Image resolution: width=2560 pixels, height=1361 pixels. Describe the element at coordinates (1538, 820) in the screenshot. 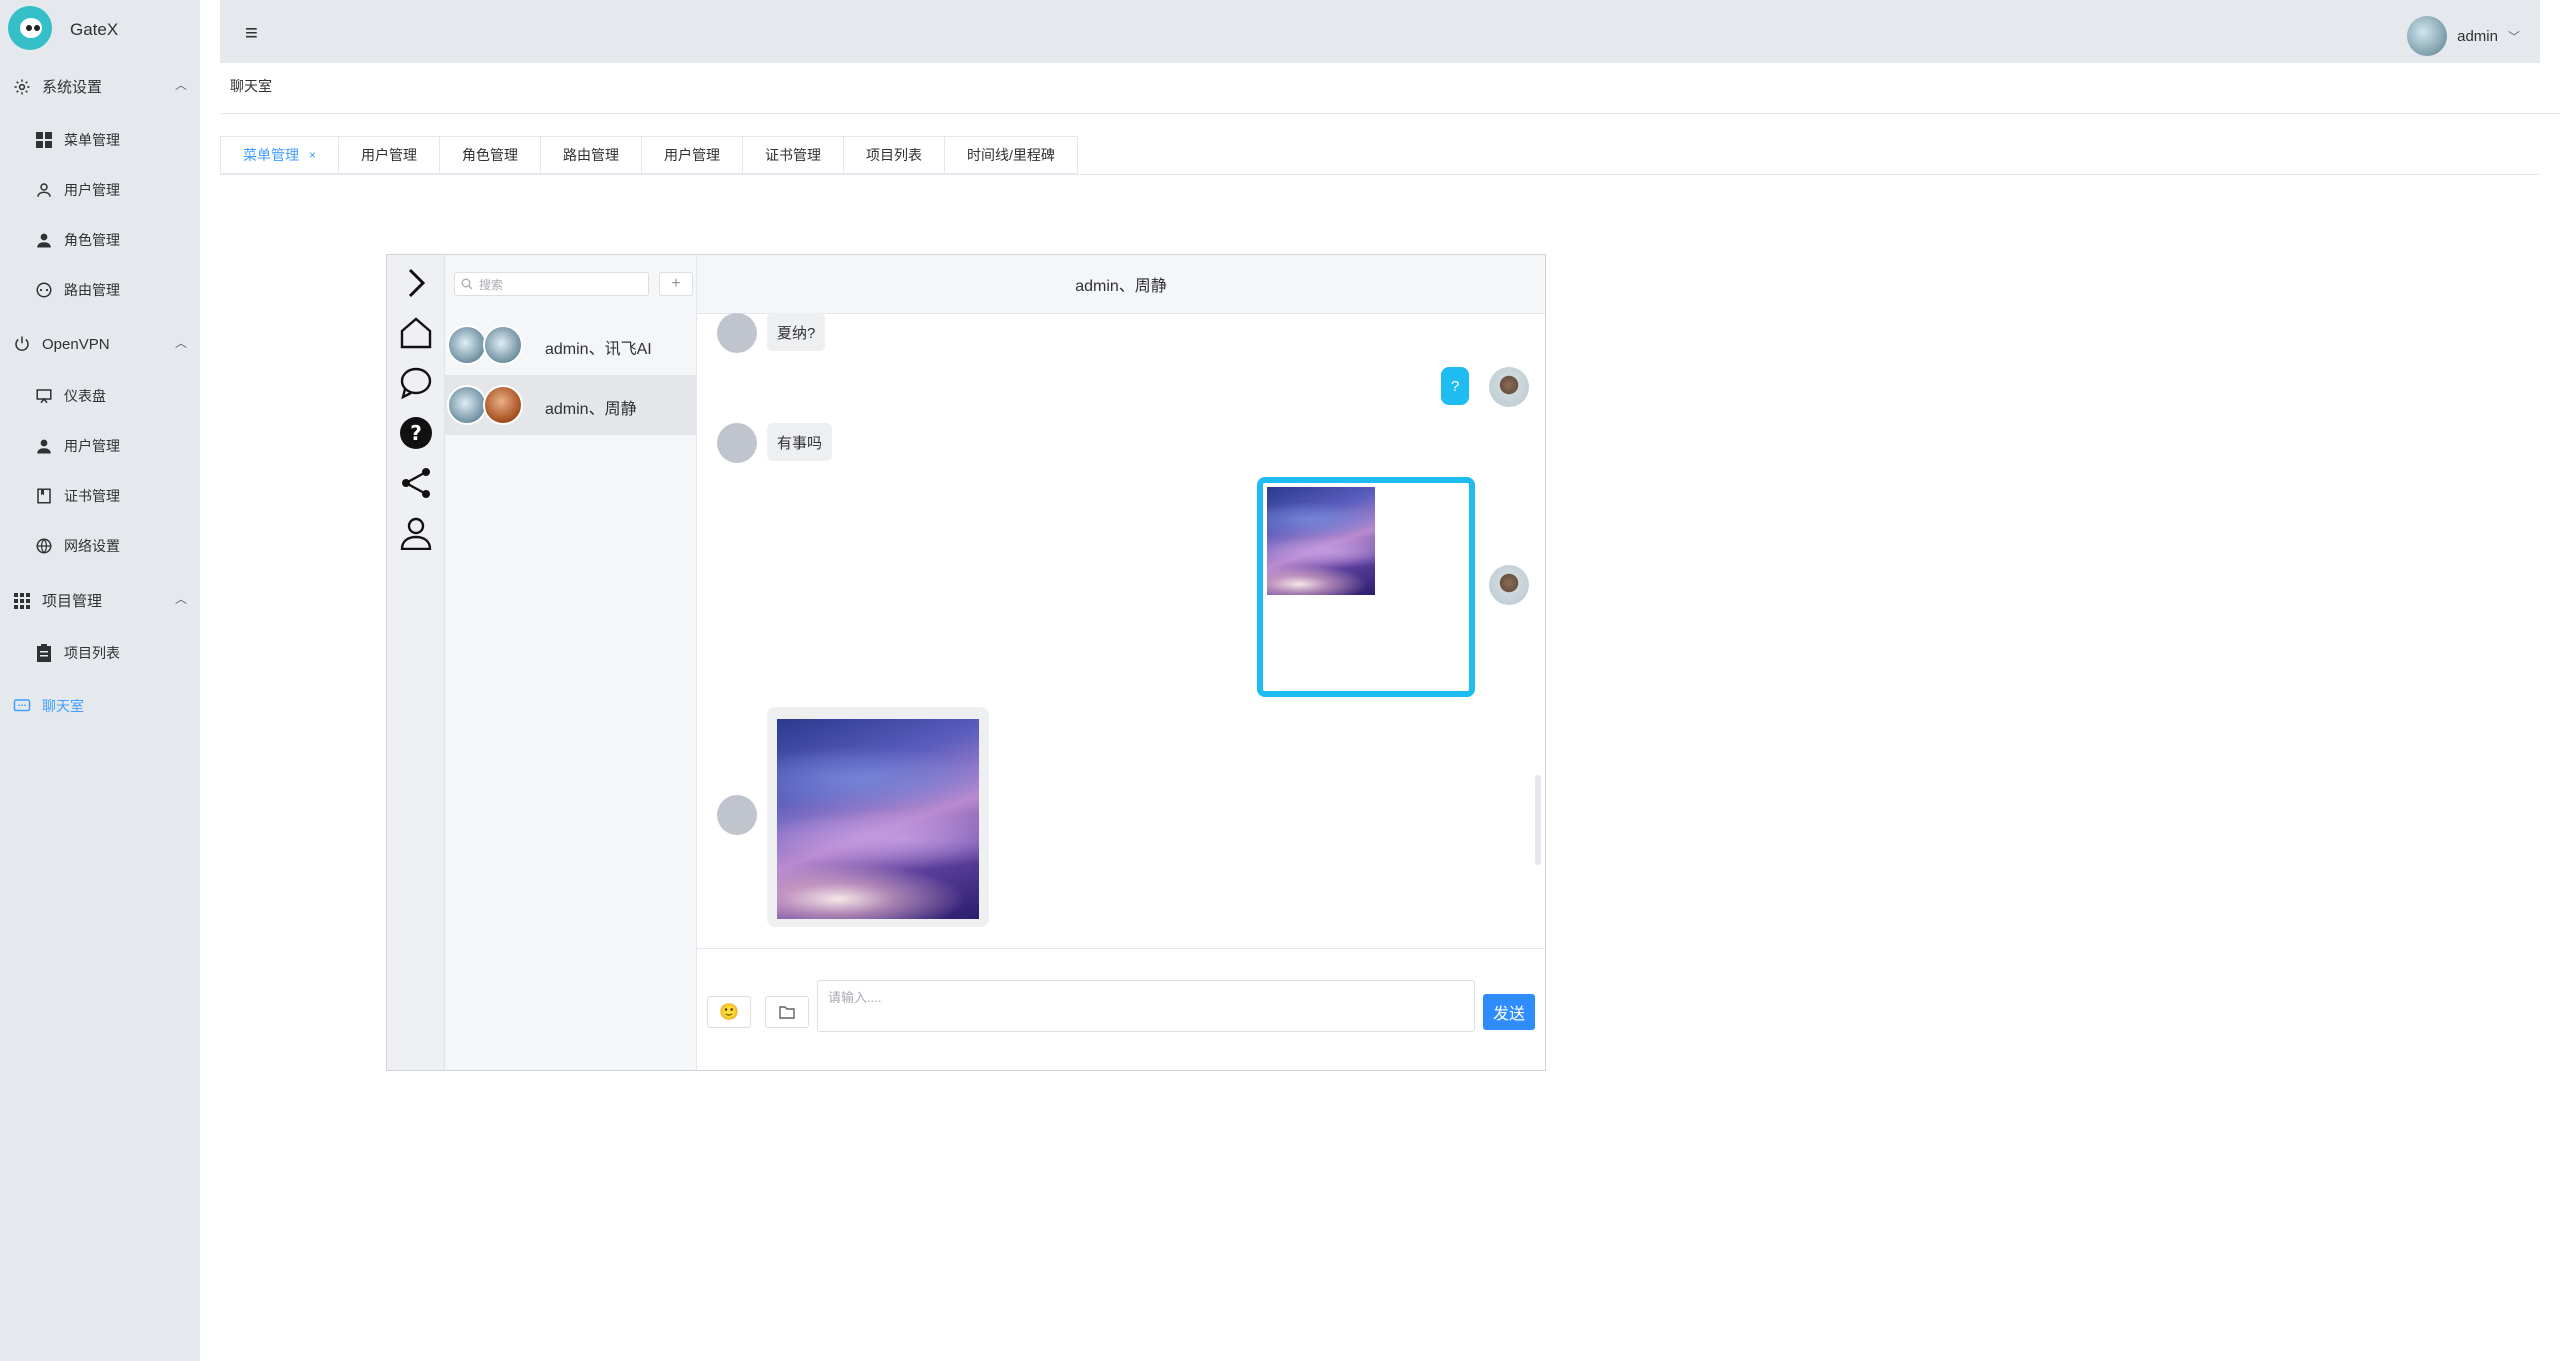

I see `scrollbar` at that location.